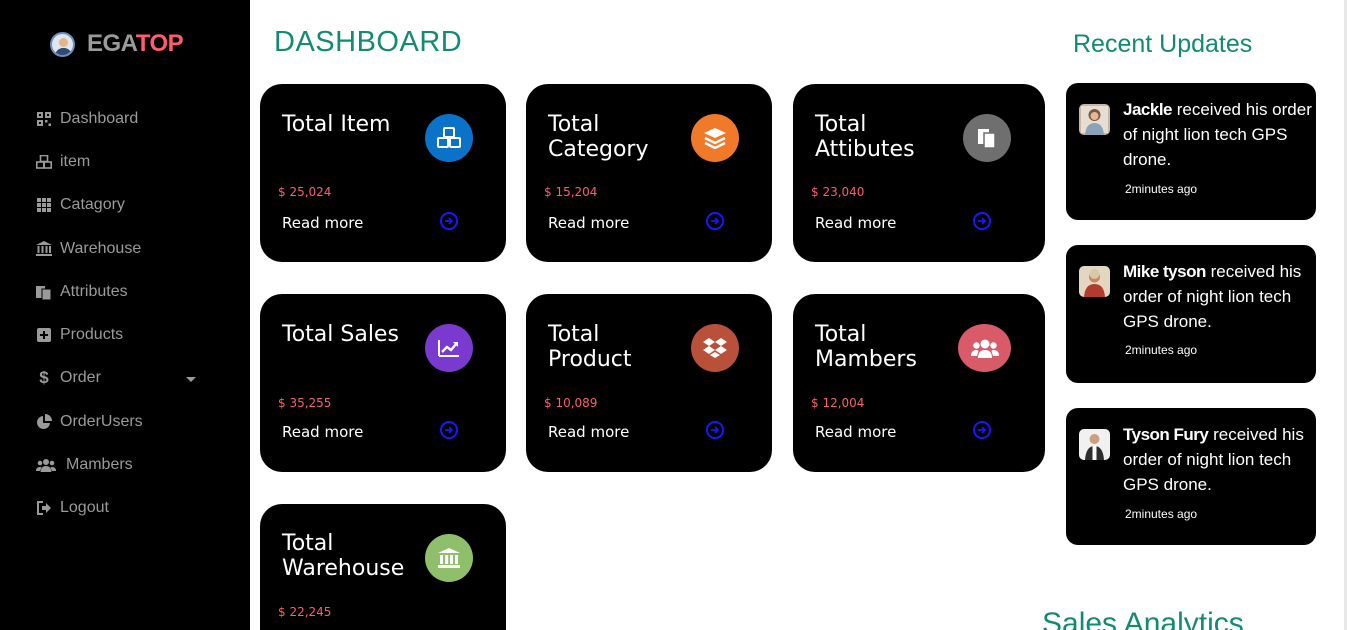  What do you see at coordinates (44, 378) in the screenshot?
I see `dollar-icon: $` at bounding box center [44, 378].